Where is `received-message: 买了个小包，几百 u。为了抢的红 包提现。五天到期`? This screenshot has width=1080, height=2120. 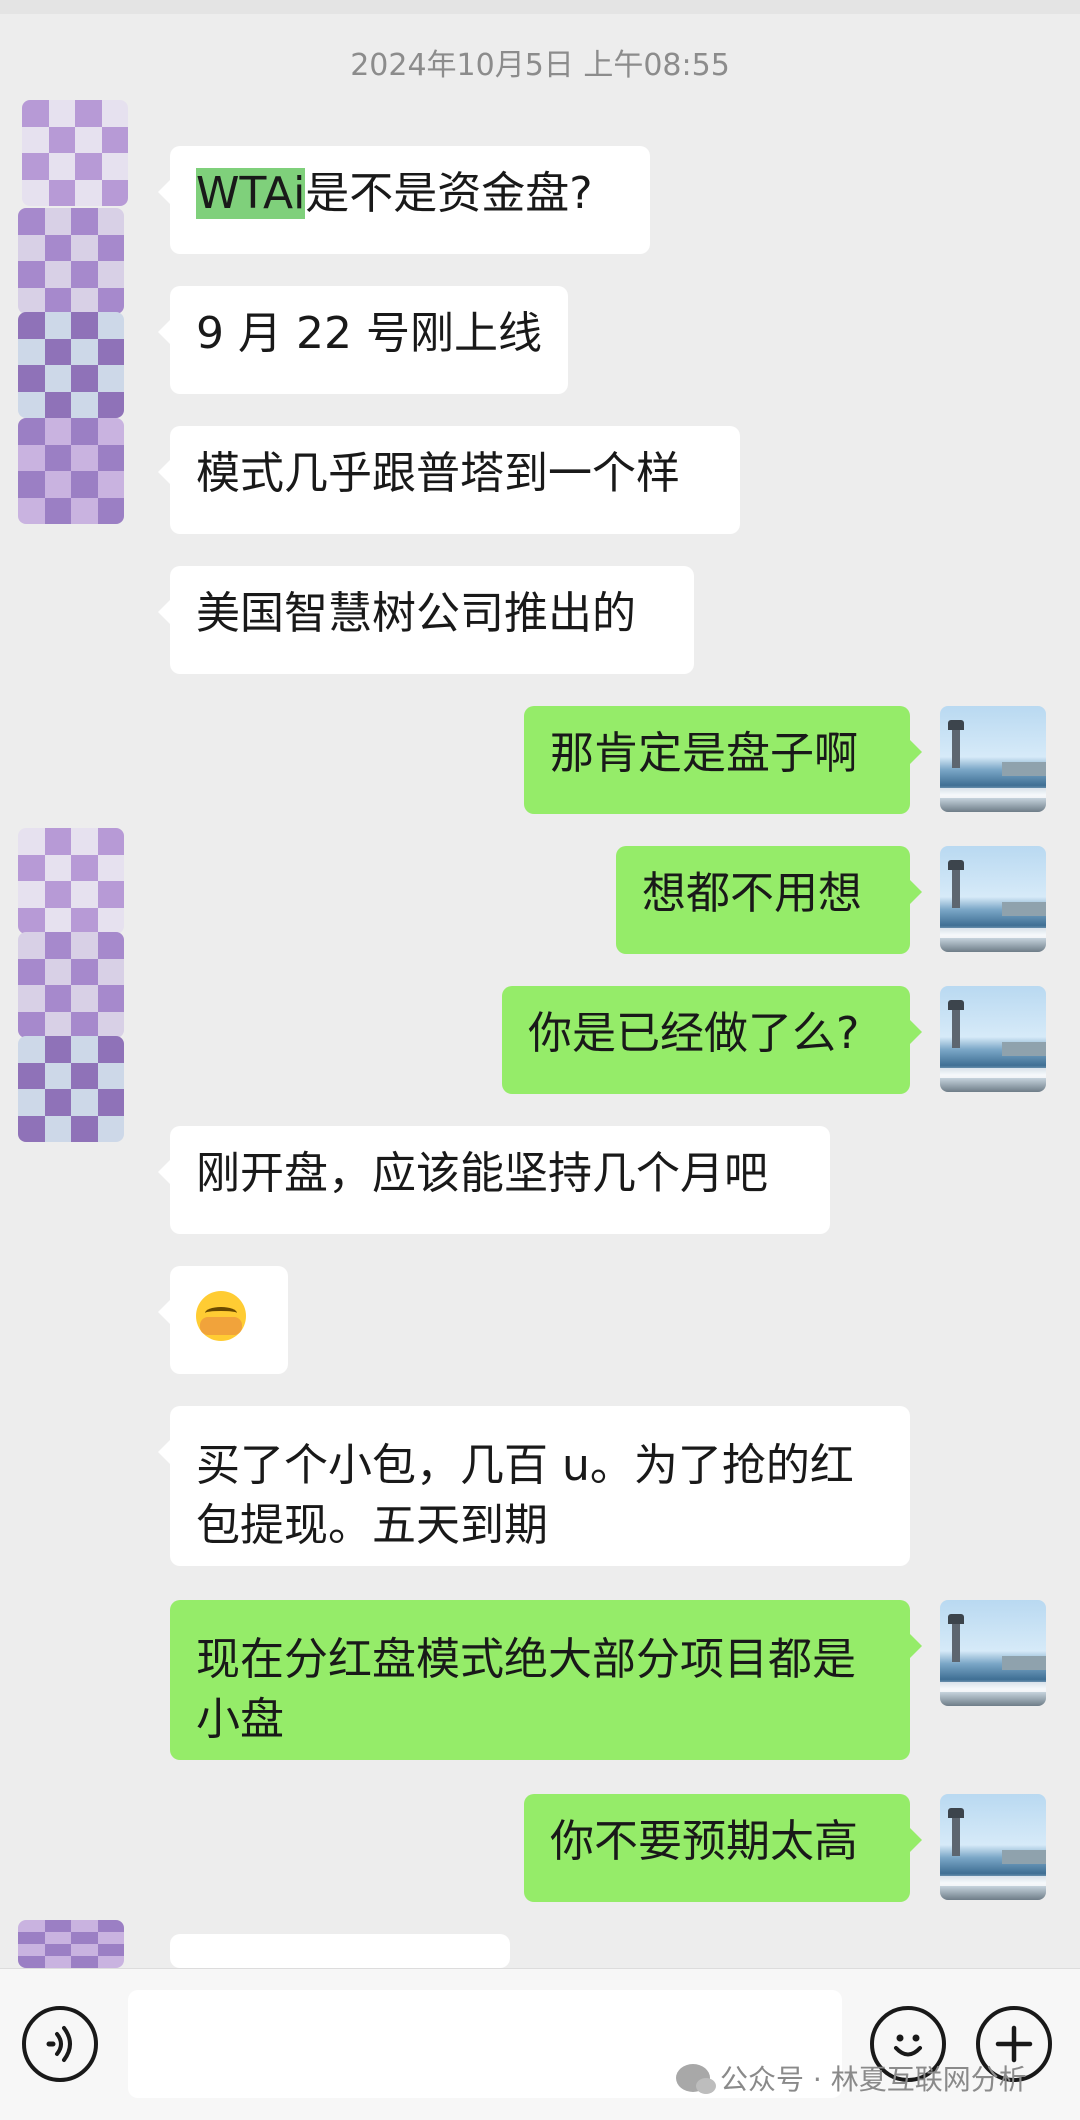 received-message: 买了个小包，几百 u。为了抢的红 包提现。五天到期 is located at coordinates (534, 1486).